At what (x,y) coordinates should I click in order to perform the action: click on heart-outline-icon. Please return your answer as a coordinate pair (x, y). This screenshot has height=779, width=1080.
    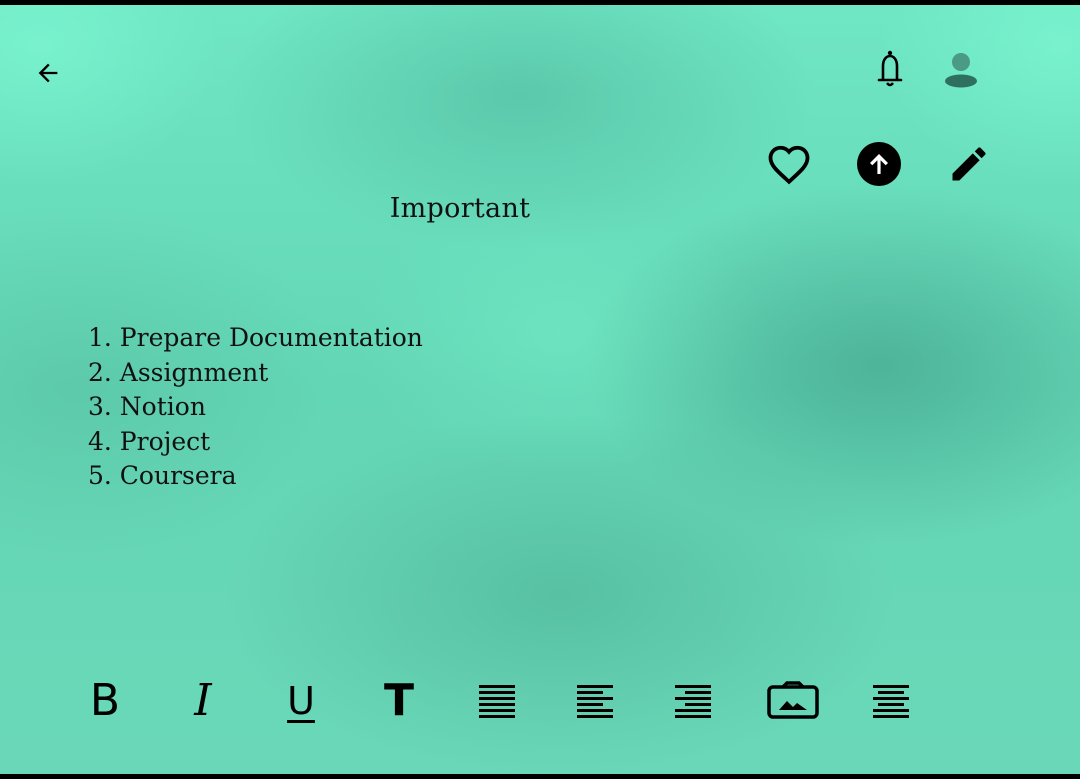
    Looking at the image, I should click on (789, 165).